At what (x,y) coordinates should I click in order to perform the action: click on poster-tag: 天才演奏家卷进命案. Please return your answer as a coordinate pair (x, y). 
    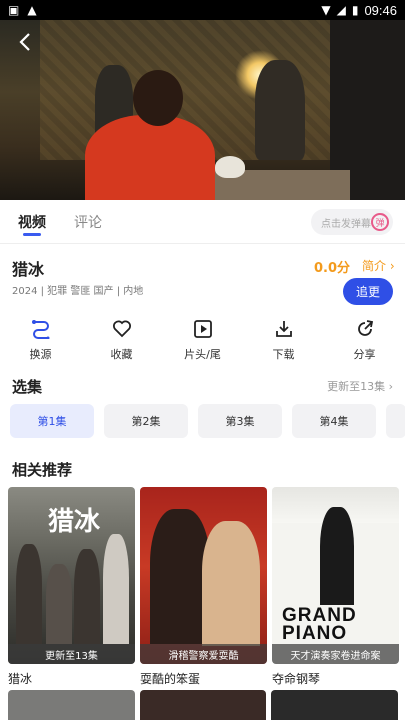
    Looking at the image, I should click on (335, 654).